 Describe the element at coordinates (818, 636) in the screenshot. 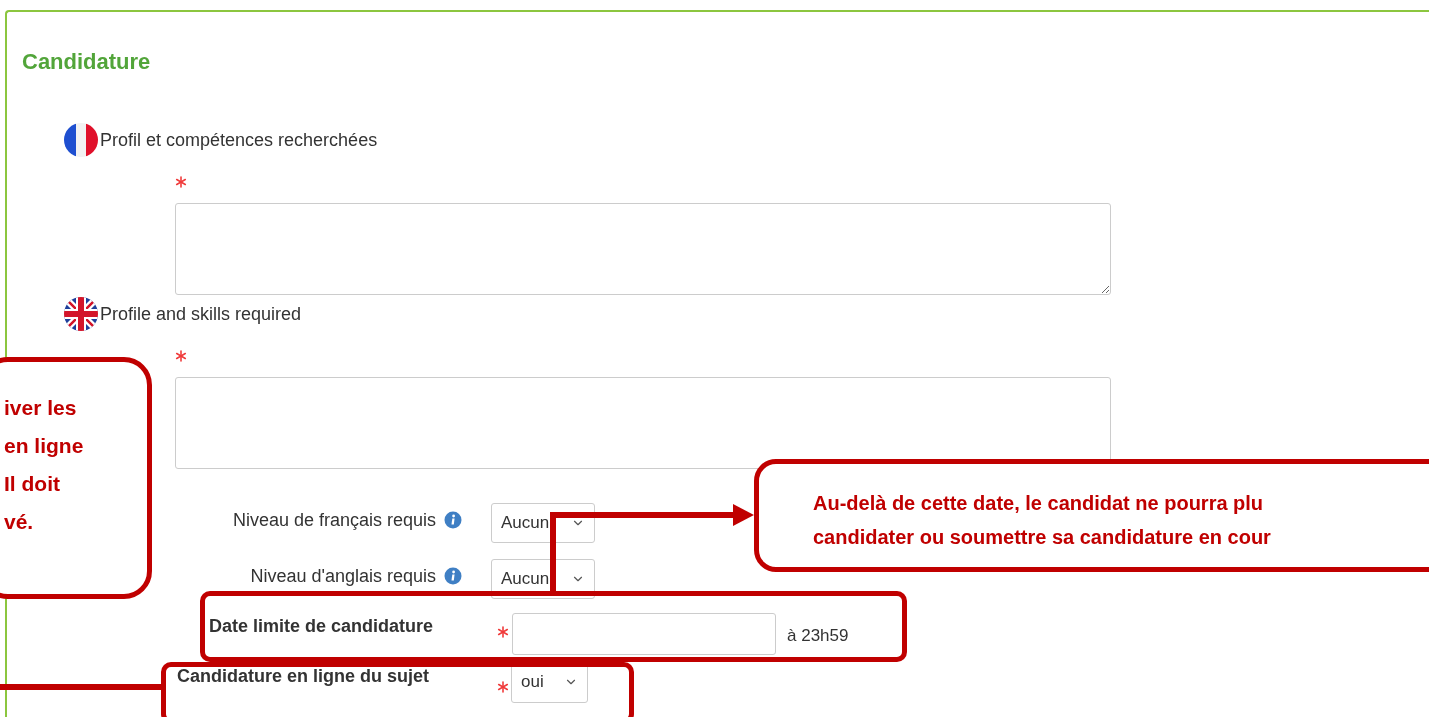

I see `time-suffix: à 23h59` at that location.